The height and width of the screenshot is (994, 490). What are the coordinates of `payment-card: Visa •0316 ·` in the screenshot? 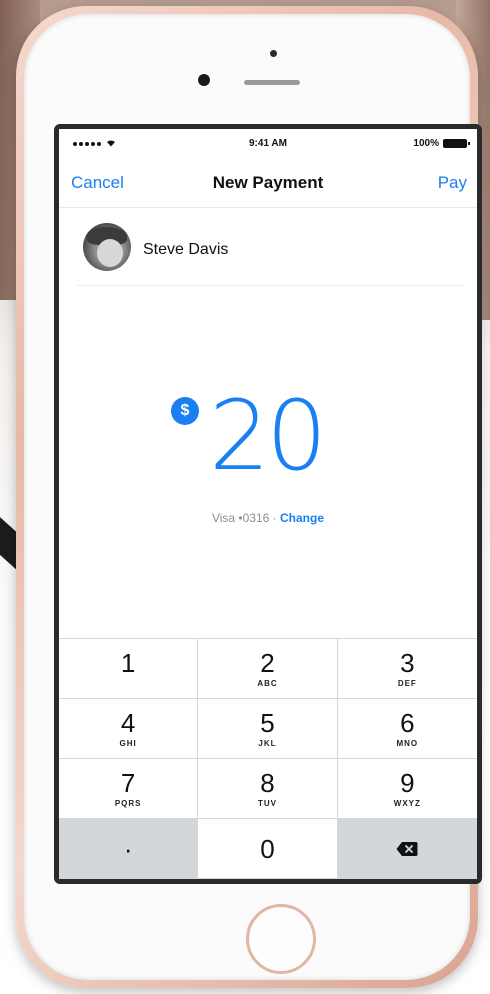 It's located at (244, 518).